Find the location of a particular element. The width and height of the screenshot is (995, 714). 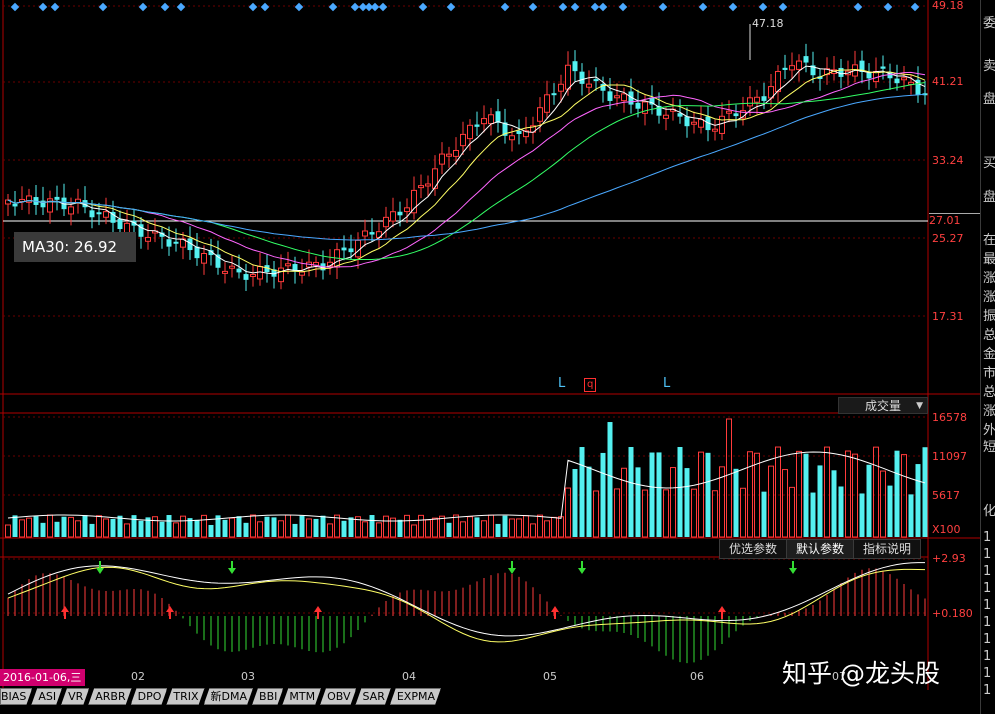

volume-unit-label: X100 is located at coordinates (946, 529).